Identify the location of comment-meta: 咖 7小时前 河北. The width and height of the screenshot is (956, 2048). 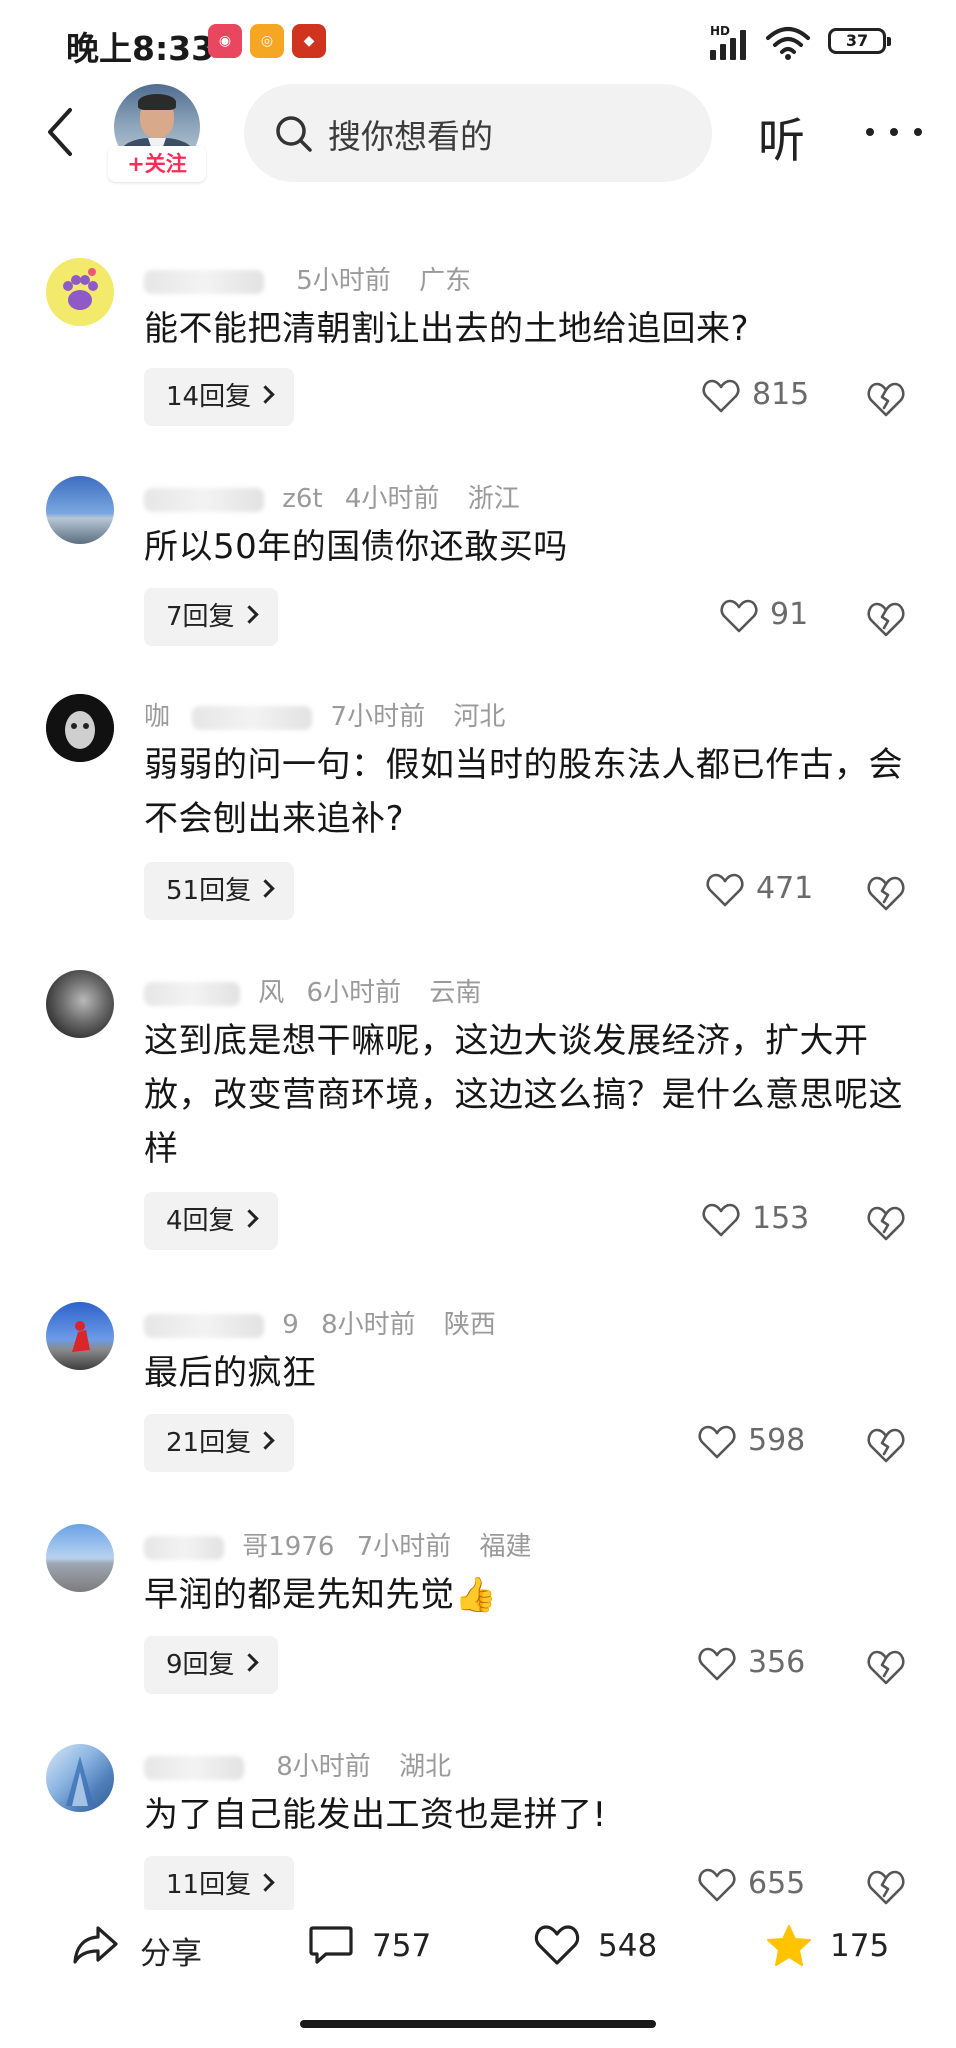
(324, 714).